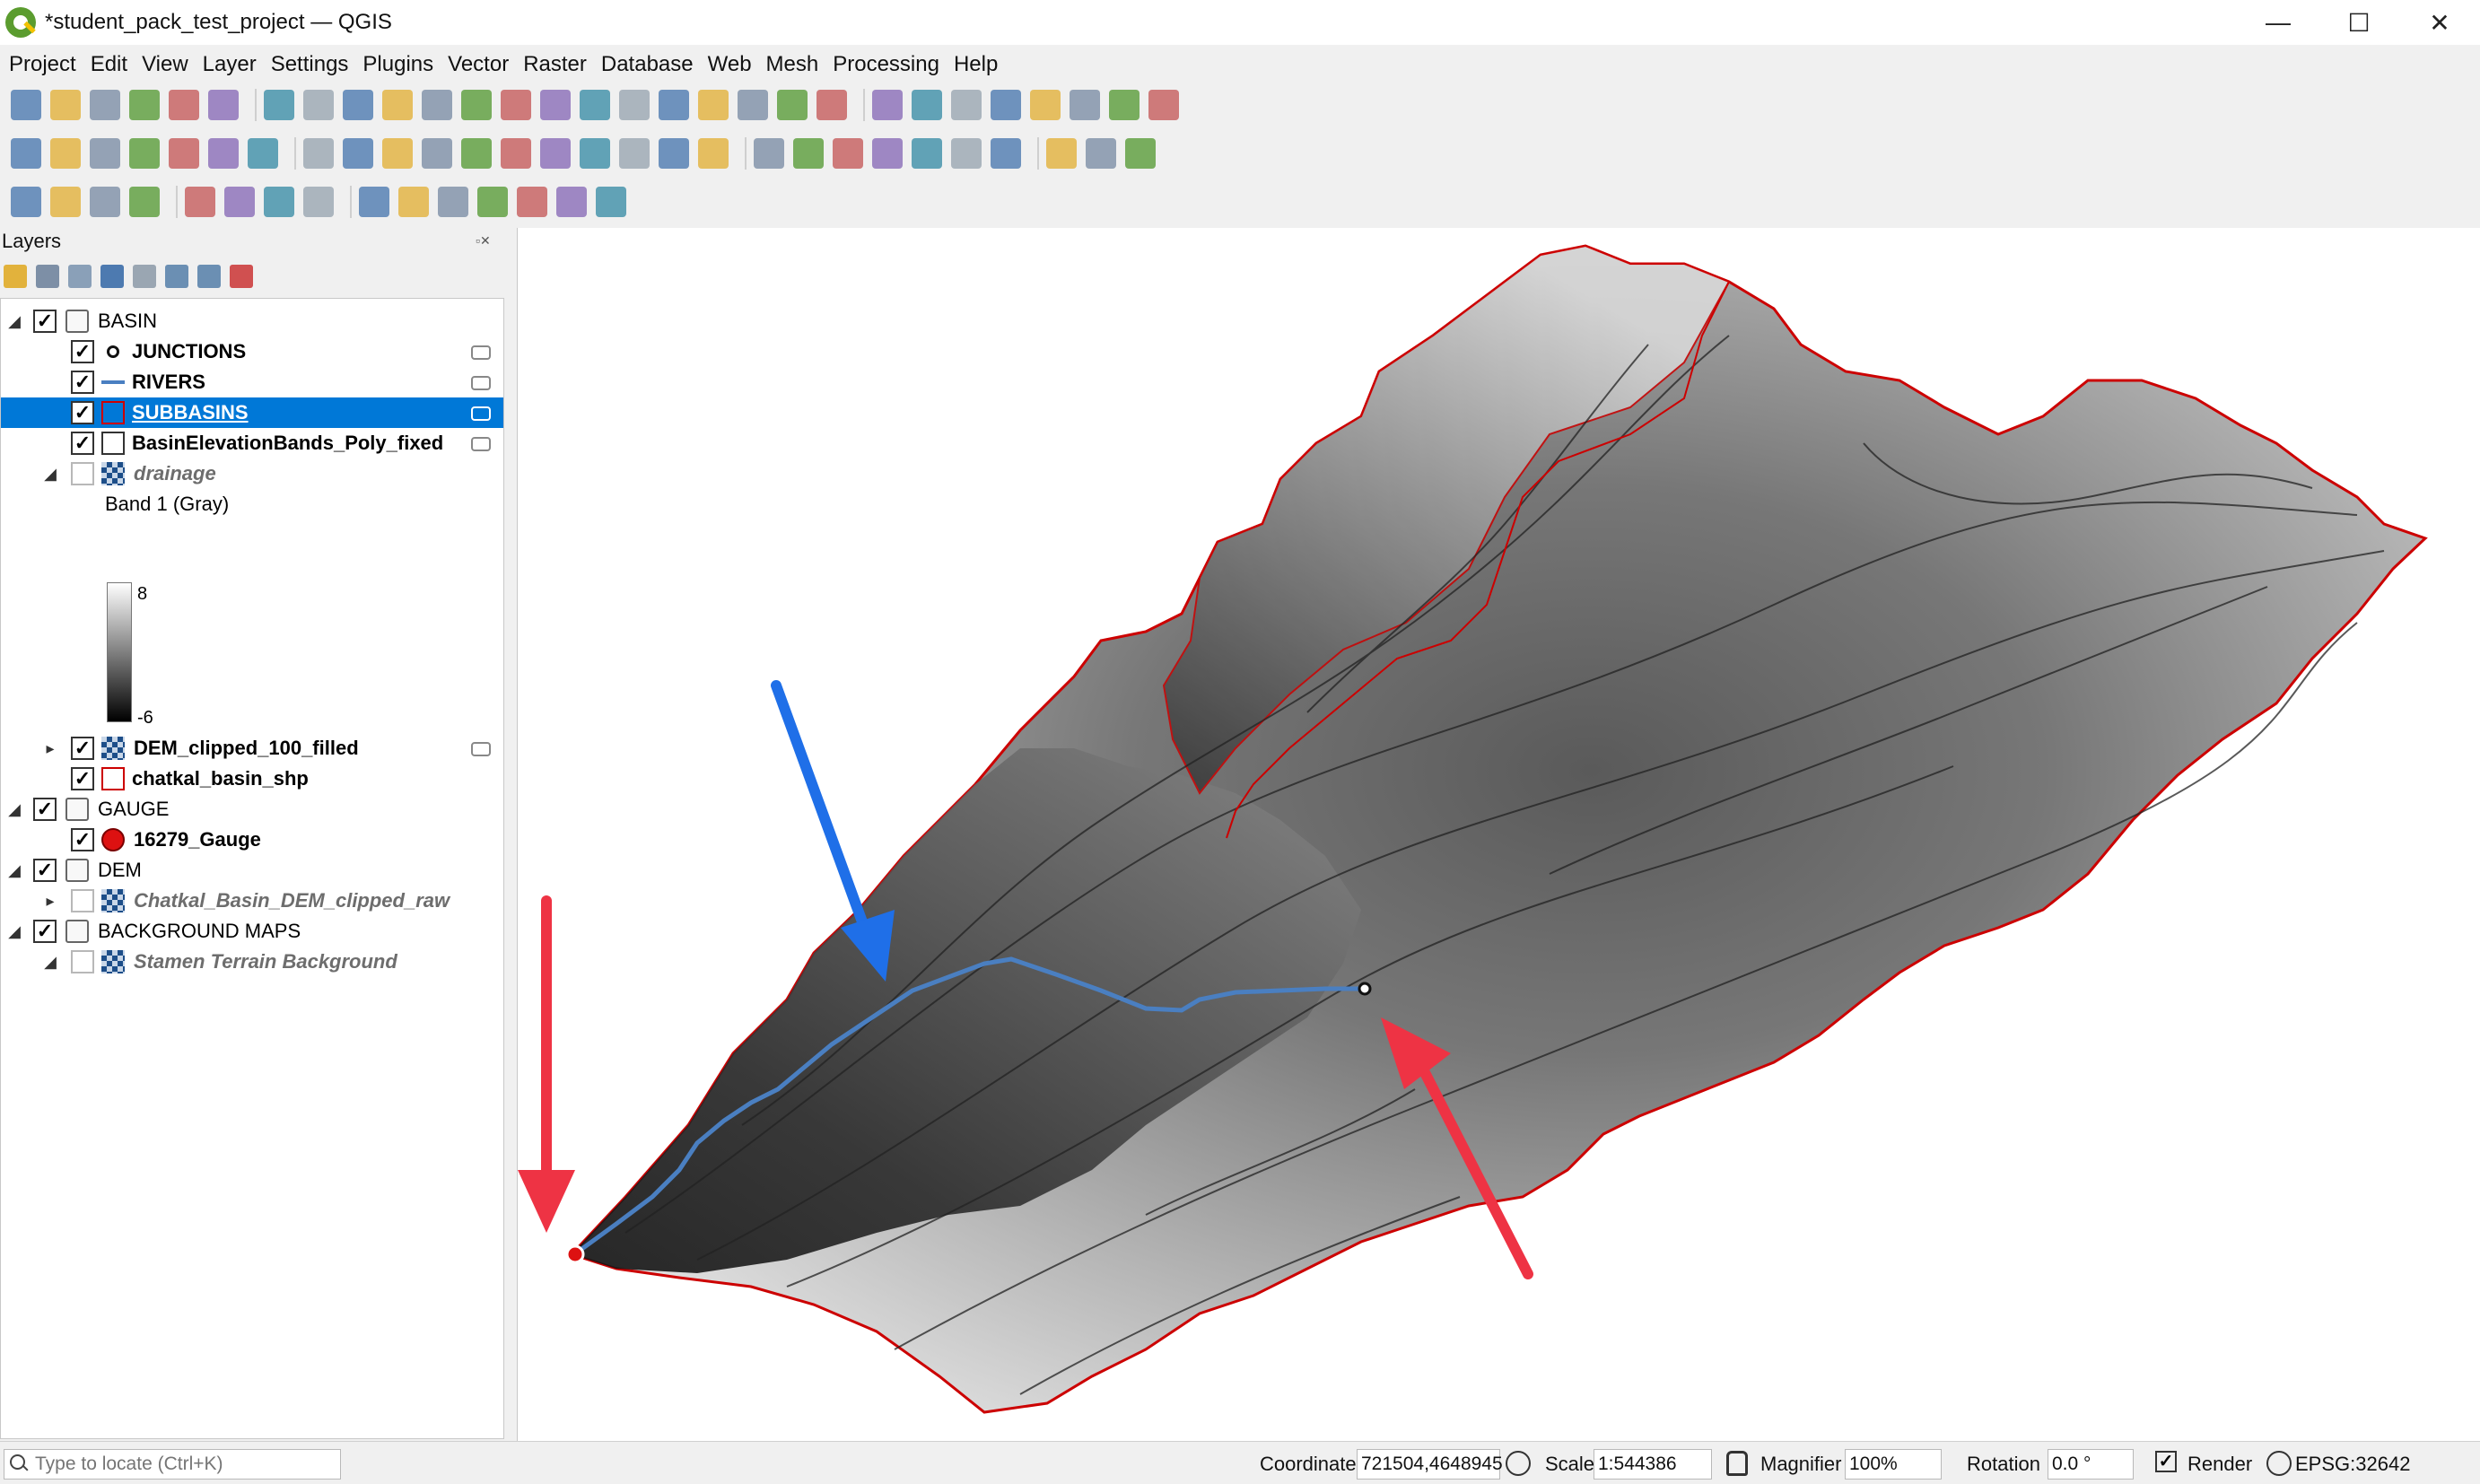 This screenshot has width=2480, height=1484. Describe the element at coordinates (1061, 153) in the screenshot. I see `globe-icon` at that location.